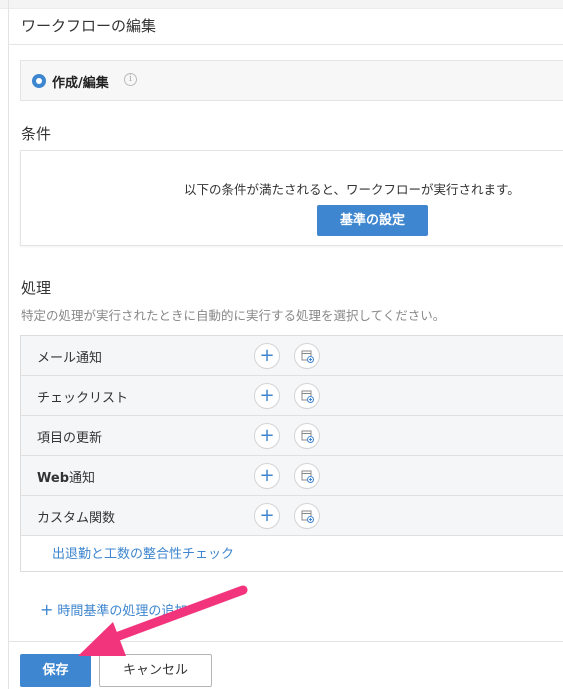  I want to click on action-label: チェックリスト, so click(83, 398).